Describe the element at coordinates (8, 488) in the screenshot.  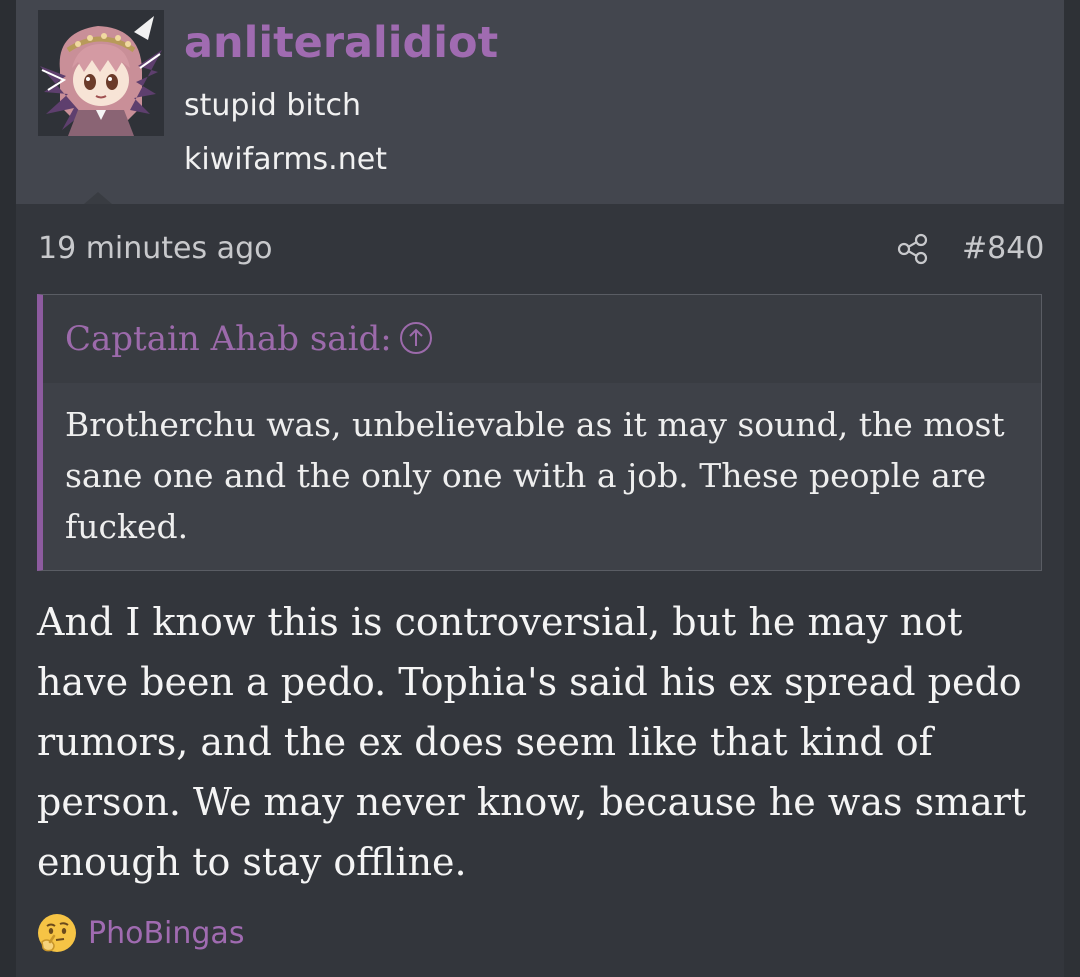
I see `left-gutter` at that location.